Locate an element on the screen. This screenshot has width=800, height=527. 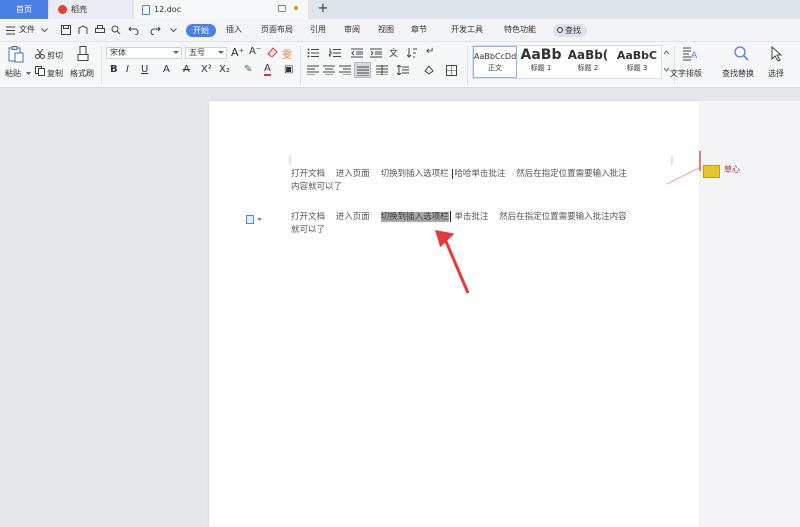
menu-special-features: 特色功能 is located at coordinates (520, 29).